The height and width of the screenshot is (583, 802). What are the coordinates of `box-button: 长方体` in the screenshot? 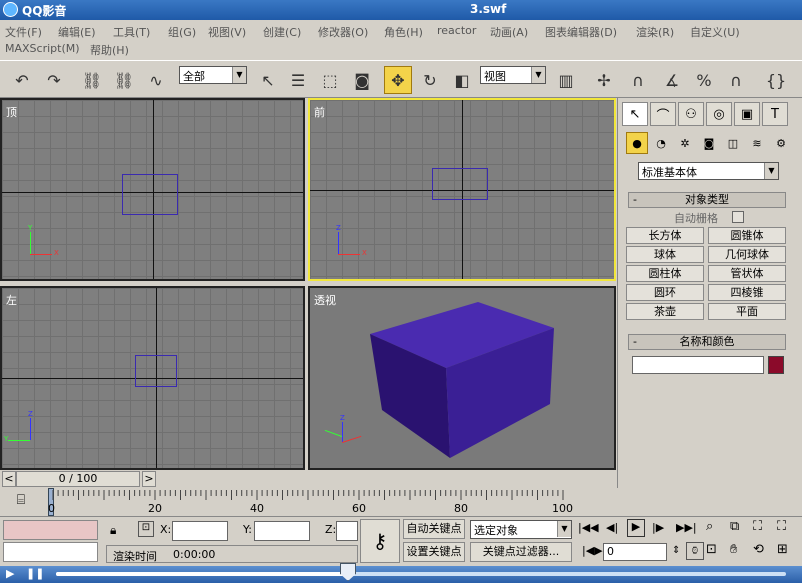 It's located at (665, 235).